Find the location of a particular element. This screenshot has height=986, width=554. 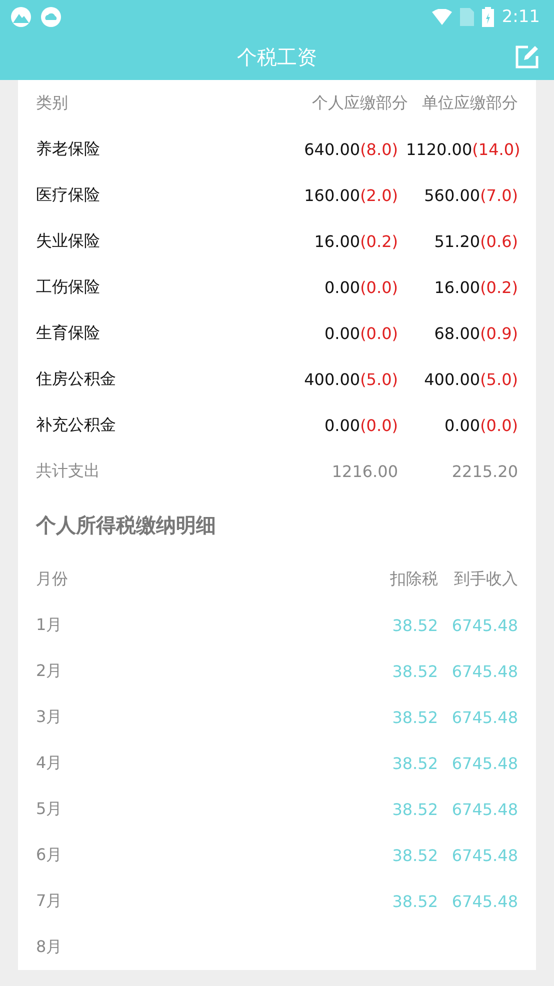

amount-value: 160.00(2.0) is located at coordinates (351, 195).